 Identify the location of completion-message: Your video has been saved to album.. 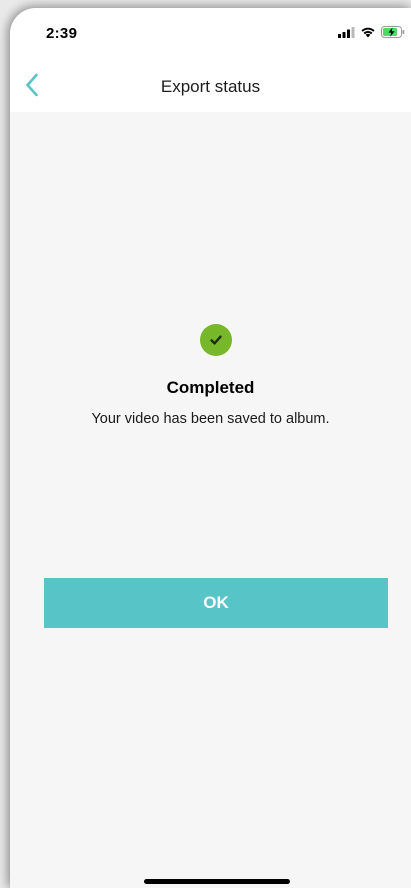
(210, 419).